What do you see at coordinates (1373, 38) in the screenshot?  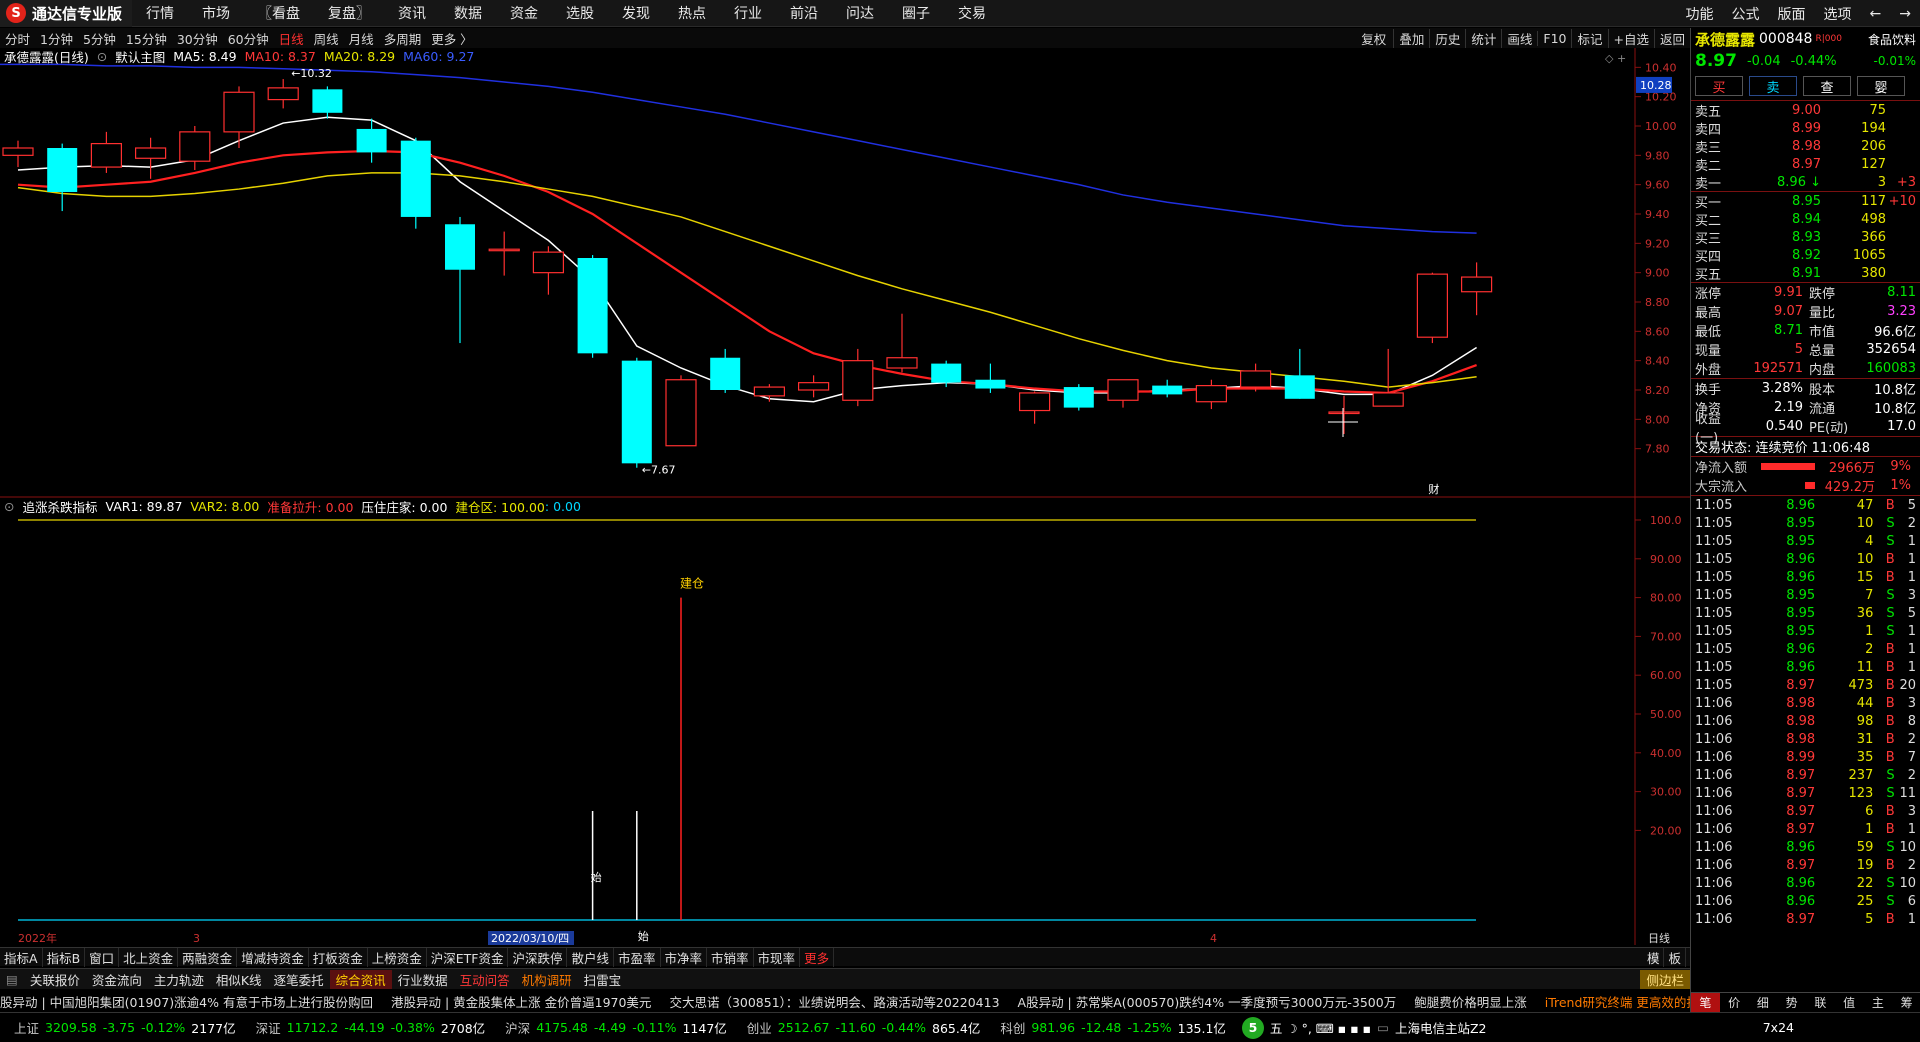 I see `chart-tool-0: 复权` at bounding box center [1373, 38].